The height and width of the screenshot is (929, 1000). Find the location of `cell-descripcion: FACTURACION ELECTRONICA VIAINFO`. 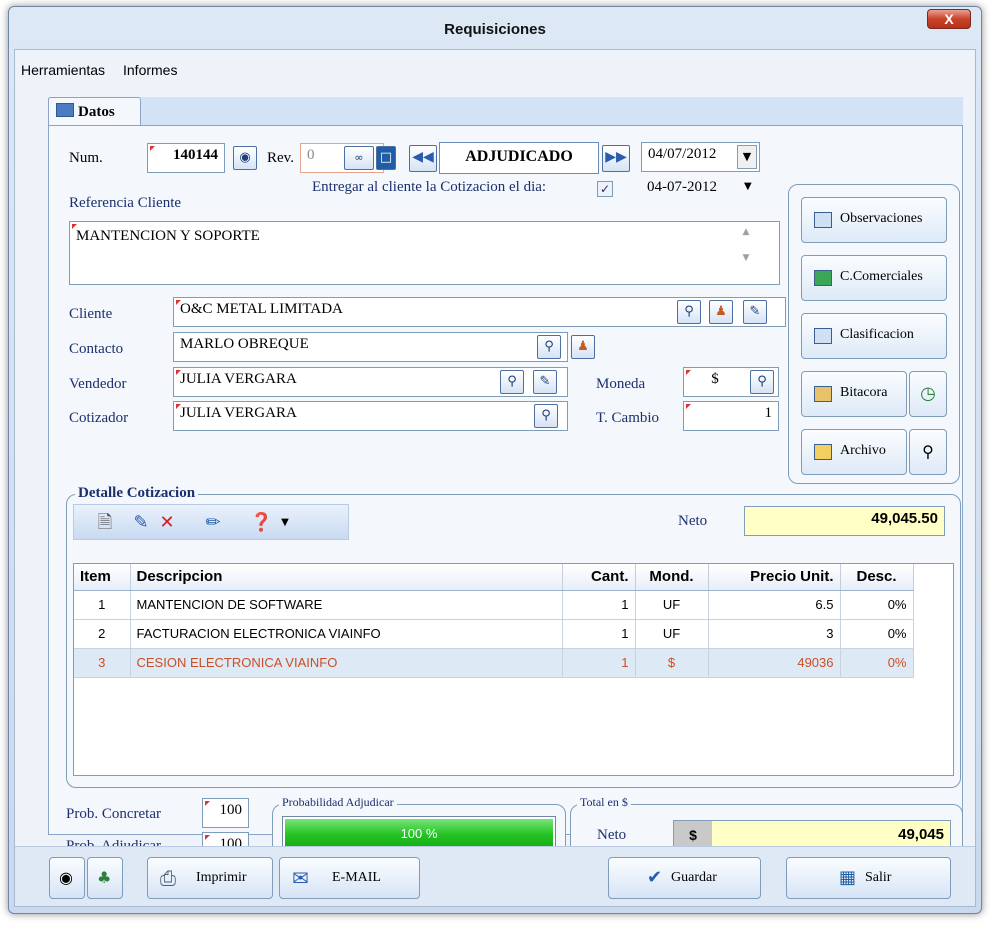

cell-descripcion: FACTURACION ELECTRONICA VIAINFO is located at coordinates (346, 634).